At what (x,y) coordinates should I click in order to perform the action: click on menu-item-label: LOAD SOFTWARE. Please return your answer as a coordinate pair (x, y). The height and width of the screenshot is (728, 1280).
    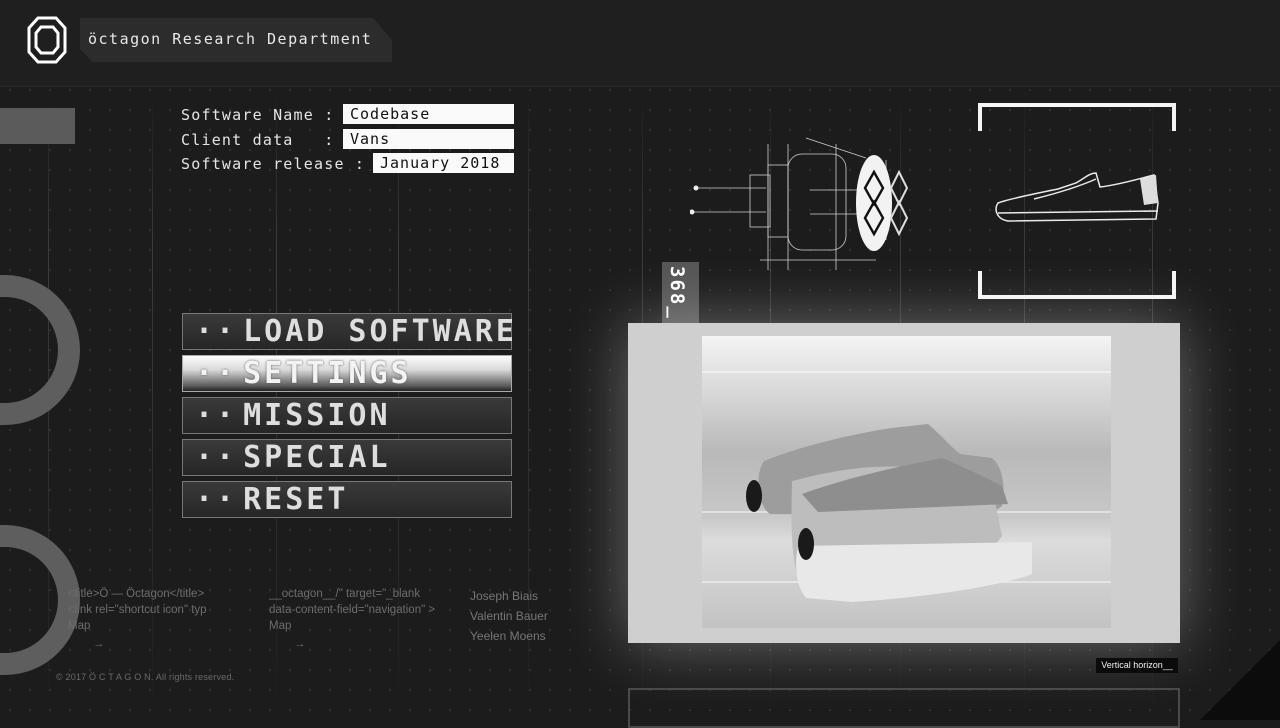
    Looking at the image, I should click on (380, 331).